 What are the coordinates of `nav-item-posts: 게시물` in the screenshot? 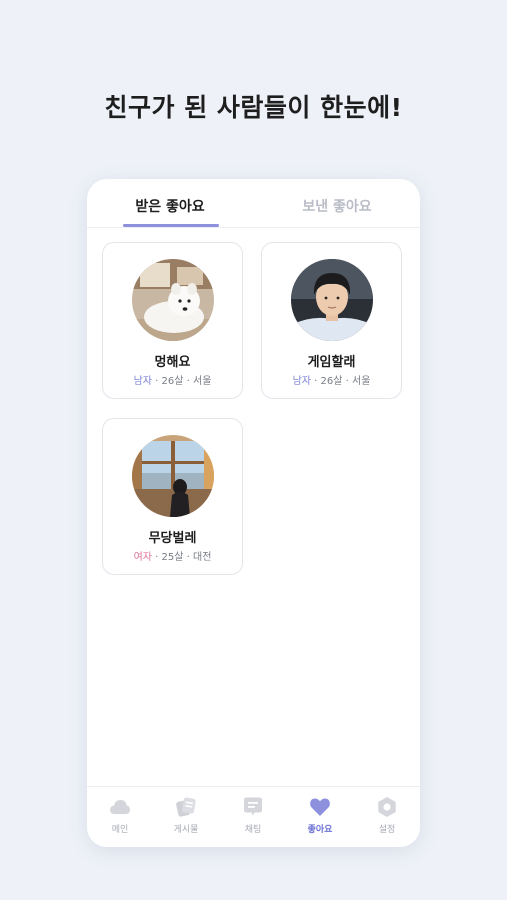 It's located at (186, 815).